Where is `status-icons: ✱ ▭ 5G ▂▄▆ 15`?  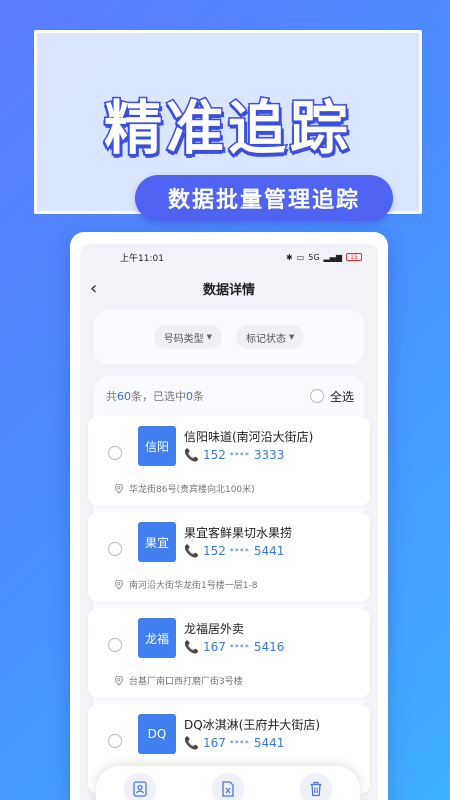
status-icons: ✱ ▭ 5G ▂▄▆ 15 is located at coordinates (324, 257).